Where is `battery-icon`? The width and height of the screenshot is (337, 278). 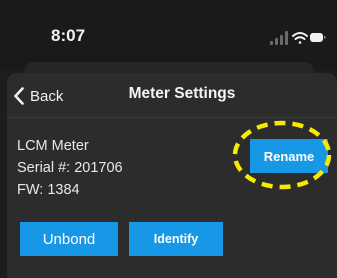 battery-icon is located at coordinates (318, 37).